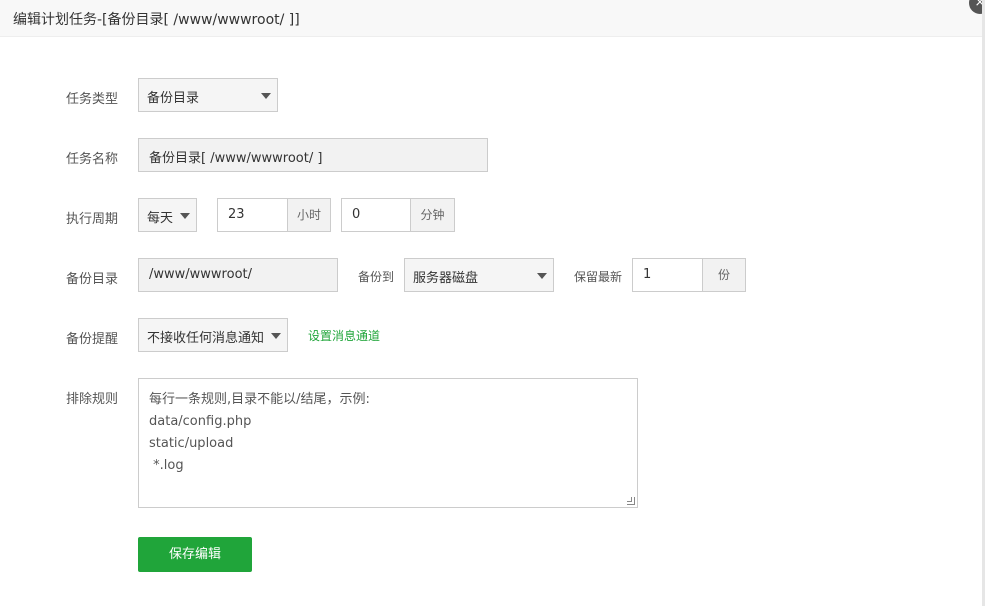 This screenshot has height=606, width=985. What do you see at coordinates (376, 277) in the screenshot?
I see `backup-to-label: 备份到` at bounding box center [376, 277].